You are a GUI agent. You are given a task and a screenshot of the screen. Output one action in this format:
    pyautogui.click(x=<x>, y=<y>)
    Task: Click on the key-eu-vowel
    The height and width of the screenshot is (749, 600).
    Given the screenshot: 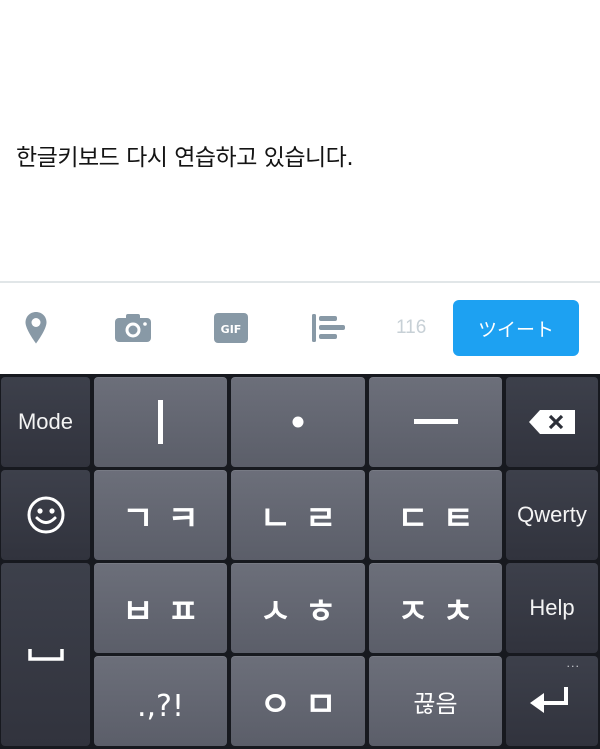 What is the action you would take?
    pyautogui.click(x=435, y=422)
    